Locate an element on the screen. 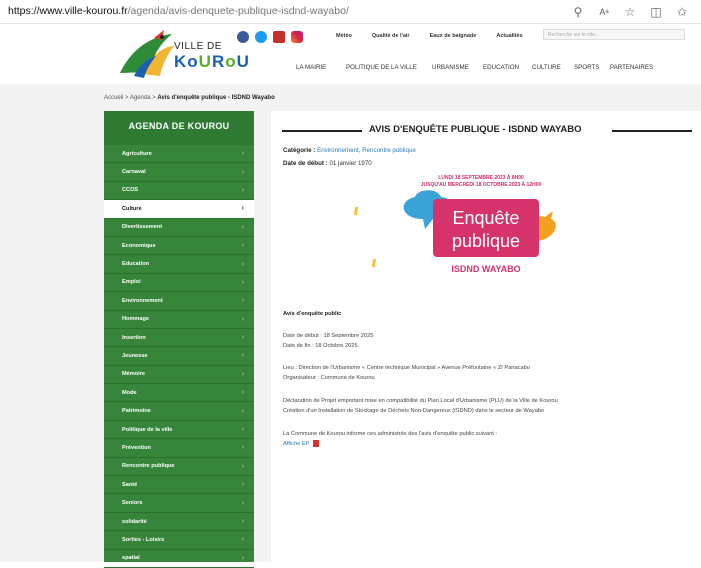 The height and width of the screenshot is (568, 701). youtube-icon is located at coordinates (279, 37).